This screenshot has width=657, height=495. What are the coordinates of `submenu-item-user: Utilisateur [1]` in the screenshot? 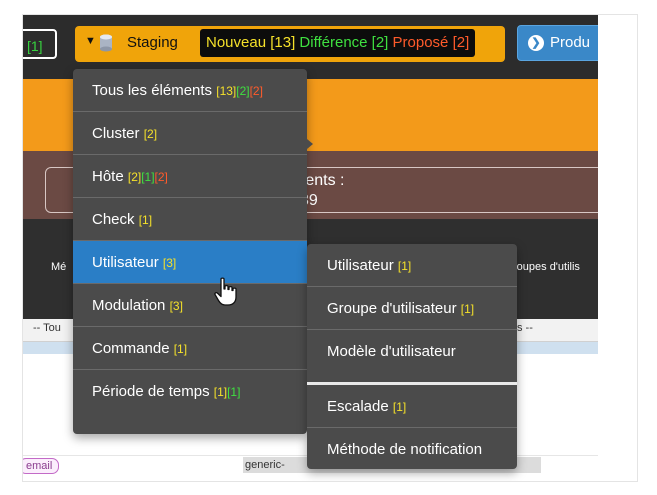 It's located at (412, 265).